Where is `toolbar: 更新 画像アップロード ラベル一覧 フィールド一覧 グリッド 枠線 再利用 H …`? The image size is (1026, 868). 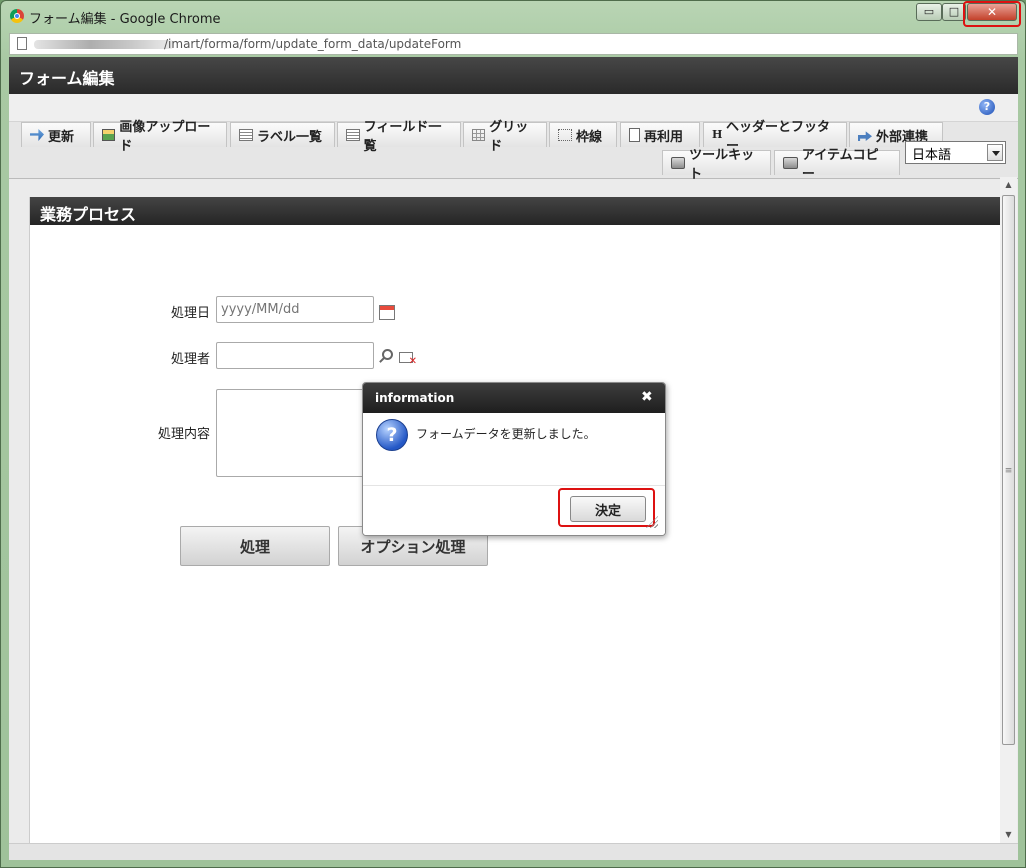 toolbar: 更新 画像アップロード ラベル一覧 フィールド一覧 グリッド 枠線 再利用 H … is located at coordinates (513, 151).